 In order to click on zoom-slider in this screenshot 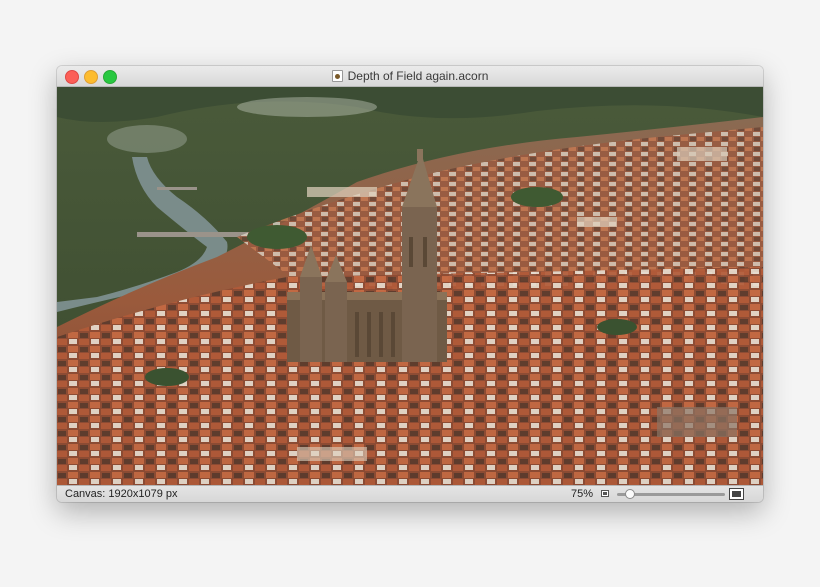, I will do `click(671, 494)`.